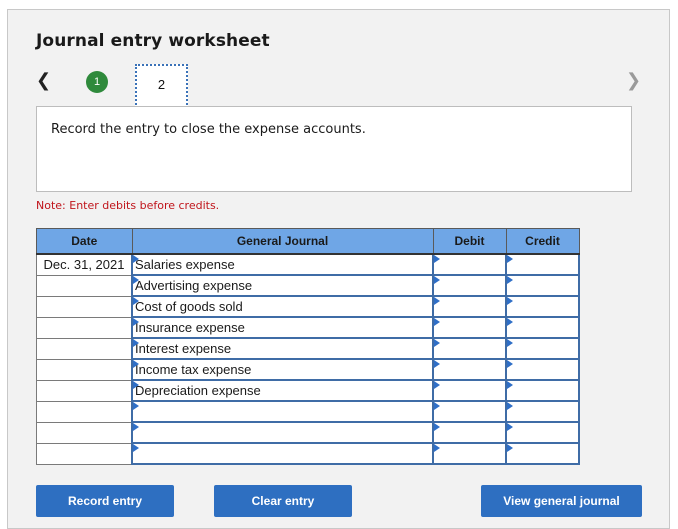 This screenshot has height=529, width=678. I want to click on table-row: Interest expense, so click(308, 348).